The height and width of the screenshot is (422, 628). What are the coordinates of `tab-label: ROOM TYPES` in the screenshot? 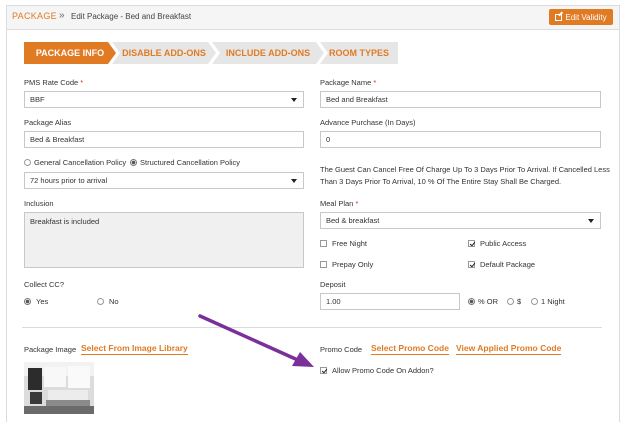 It's located at (358, 53).